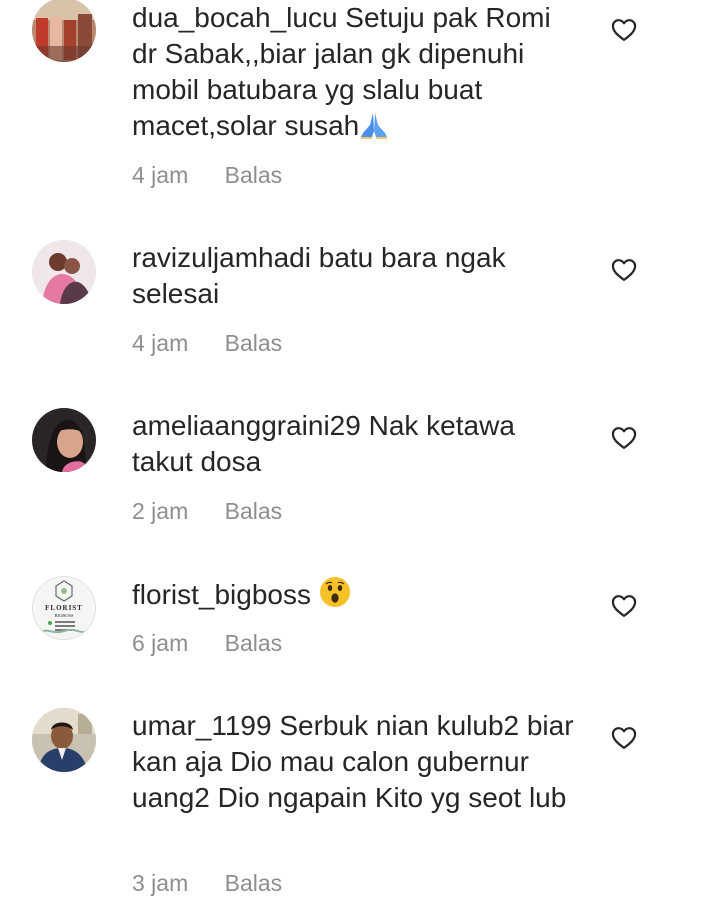 Image resolution: width=720 pixels, height=906 pixels. Describe the element at coordinates (64, 615) in the screenshot. I see `svg-text: BIGBOSS` at that location.